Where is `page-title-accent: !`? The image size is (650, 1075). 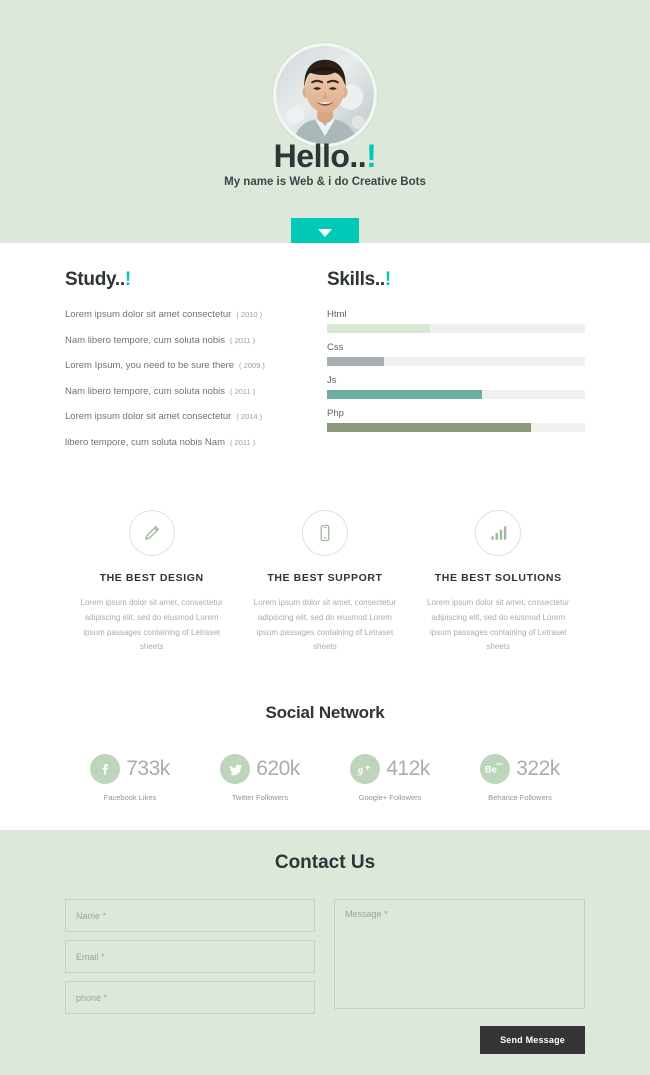
page-title-accent: ! is located at coordinates (371, 156).